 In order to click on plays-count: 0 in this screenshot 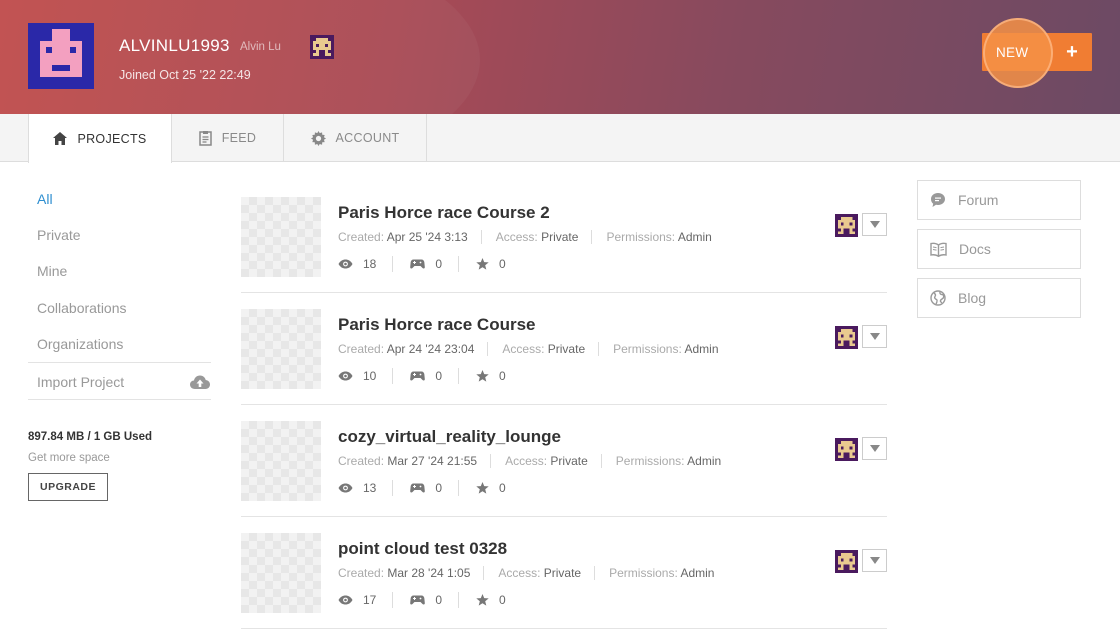, I will do `click(439, 264)`.